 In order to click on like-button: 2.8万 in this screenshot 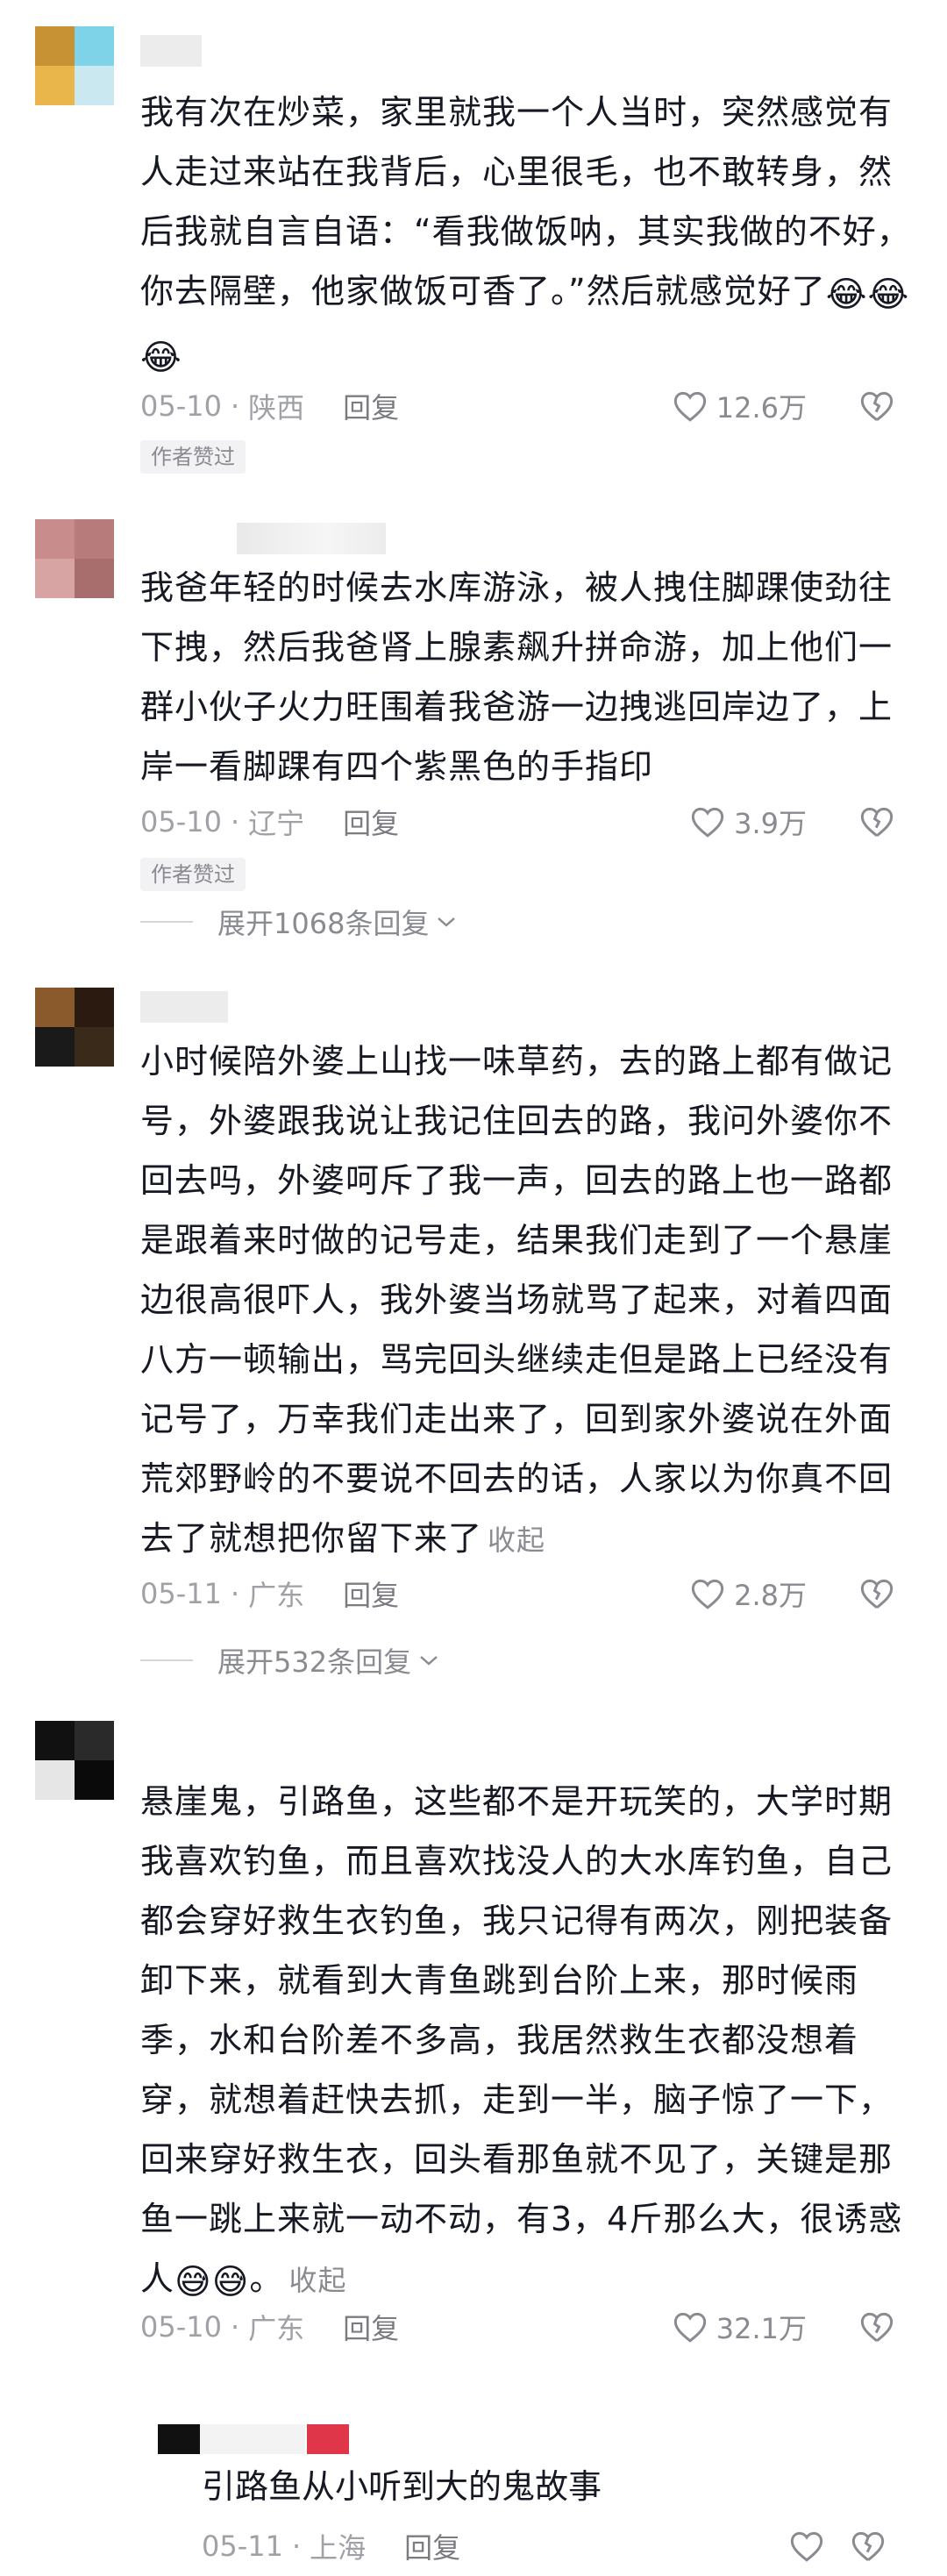, I will do `click(748, 1594)`.